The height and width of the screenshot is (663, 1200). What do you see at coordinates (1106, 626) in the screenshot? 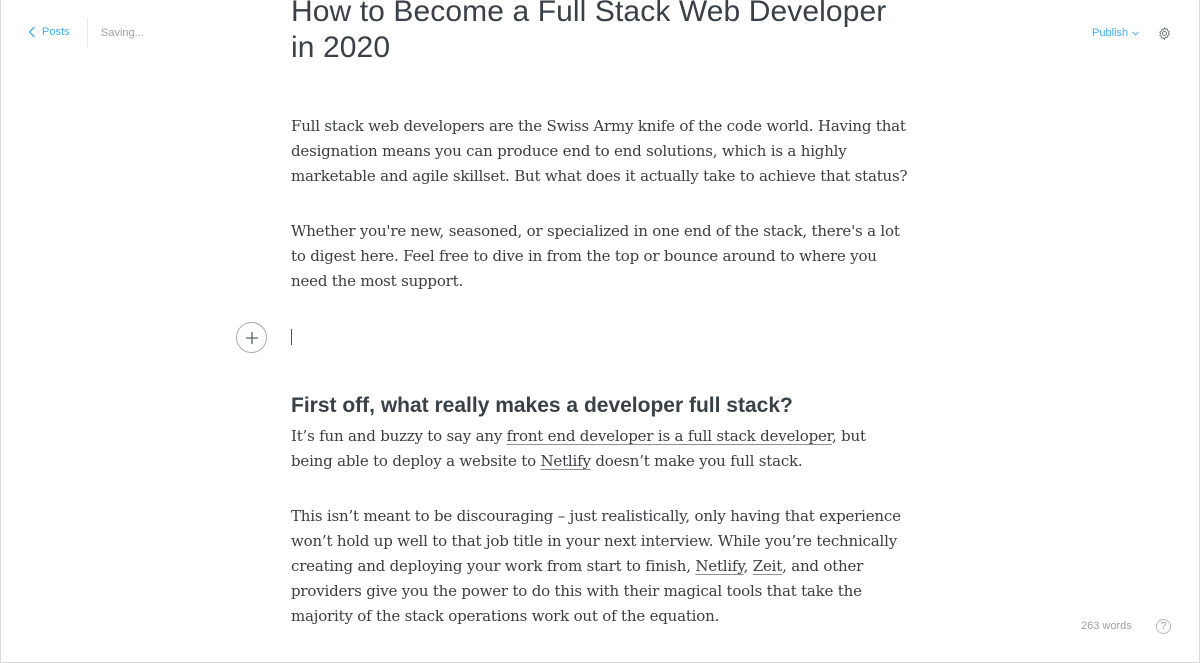
I see `word-count: 263 words` at bounding box center [1106, 626].